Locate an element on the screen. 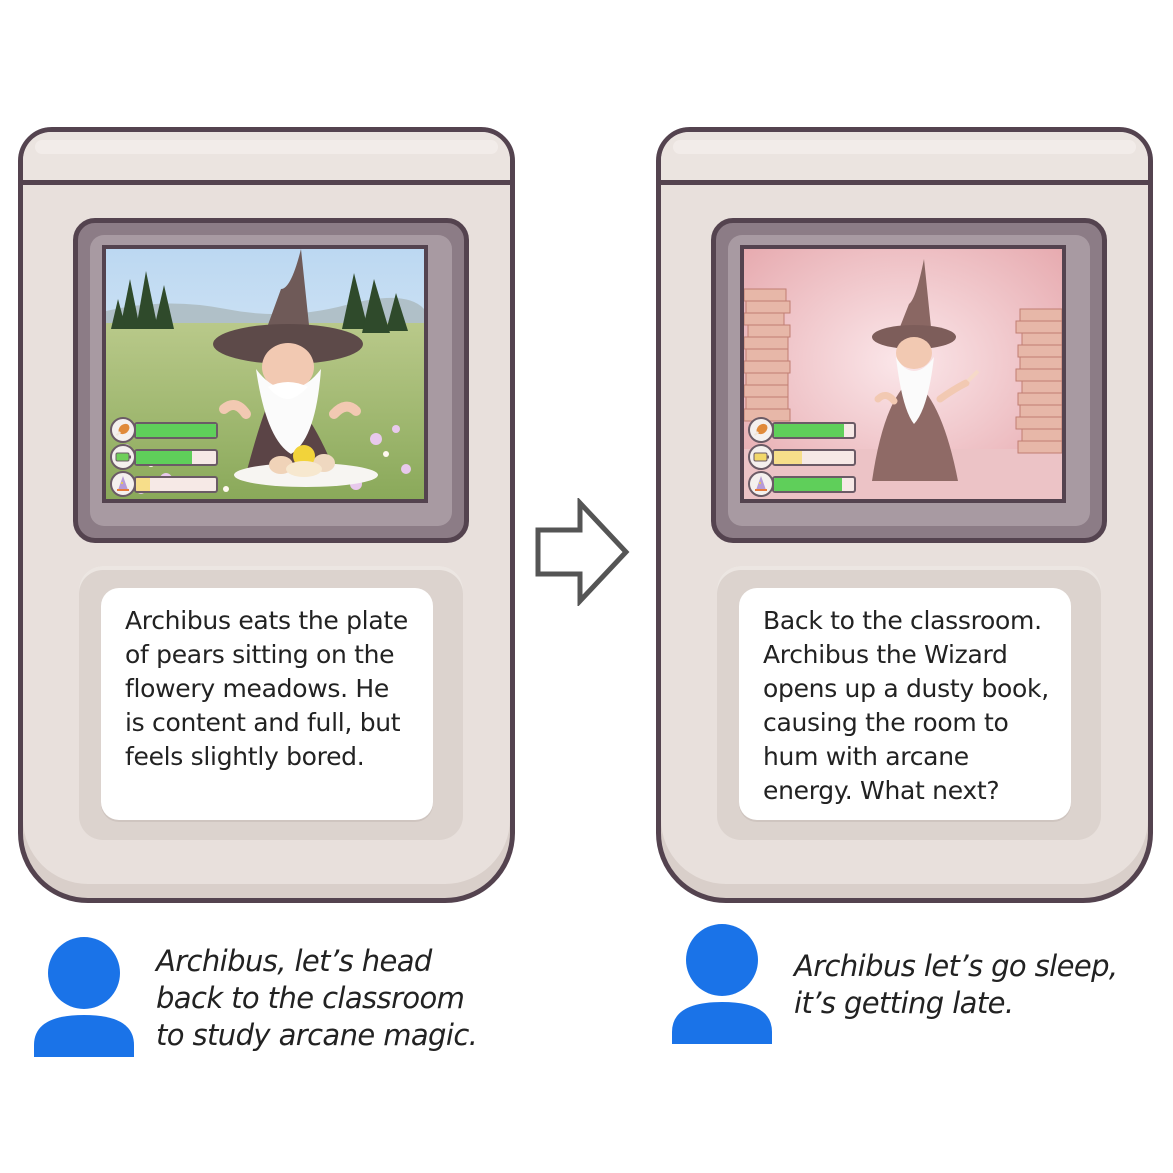 Image resolution: width=1173 pixels, height=1173 pixels. game-screen-classroom is located at coordinates (903, 374).